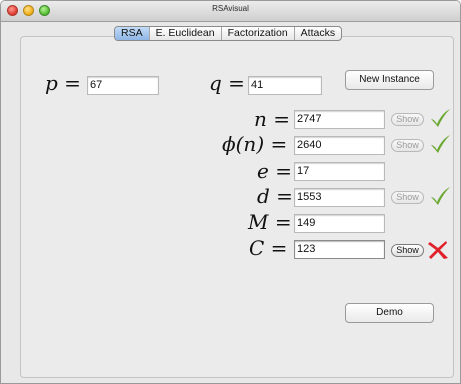  I want to click on tab-factorization: Factorization, so click(257, 33).